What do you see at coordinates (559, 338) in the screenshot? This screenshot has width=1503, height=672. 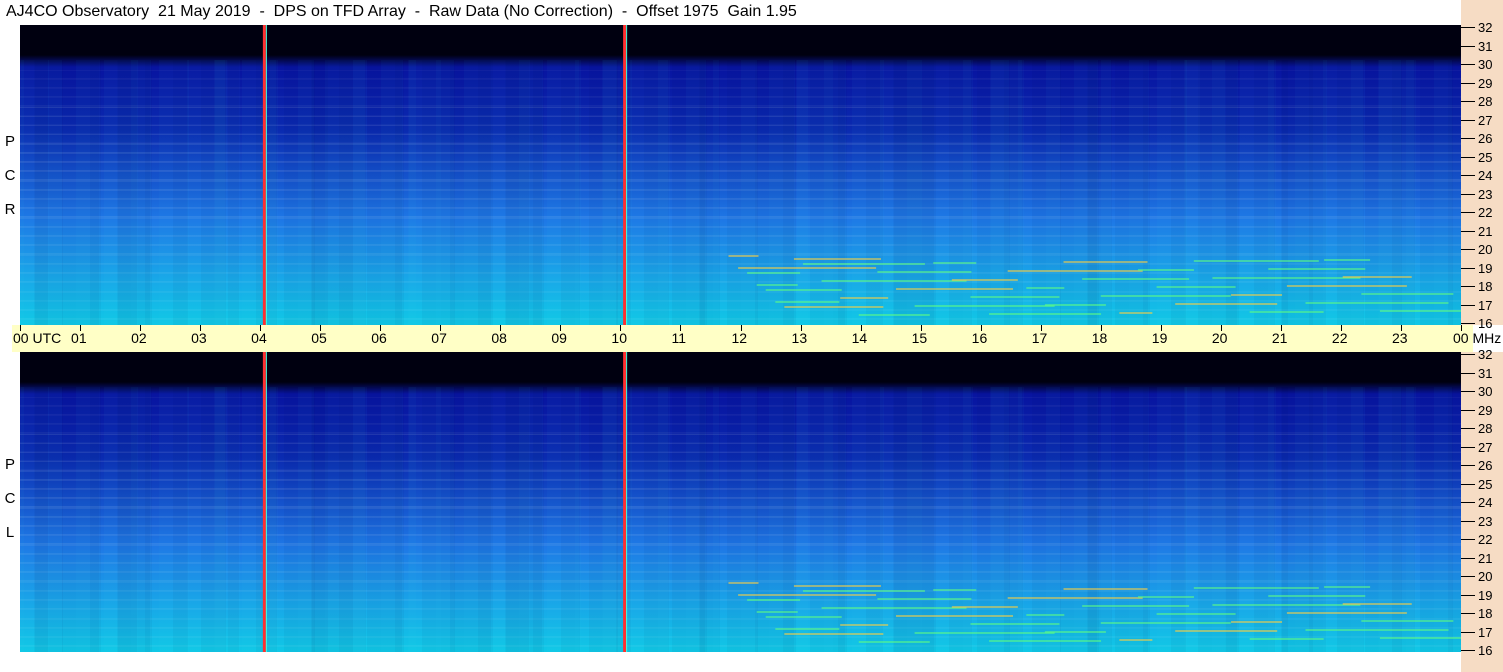 I see `x-tick-label: 09` at bounding box center [559, 338].